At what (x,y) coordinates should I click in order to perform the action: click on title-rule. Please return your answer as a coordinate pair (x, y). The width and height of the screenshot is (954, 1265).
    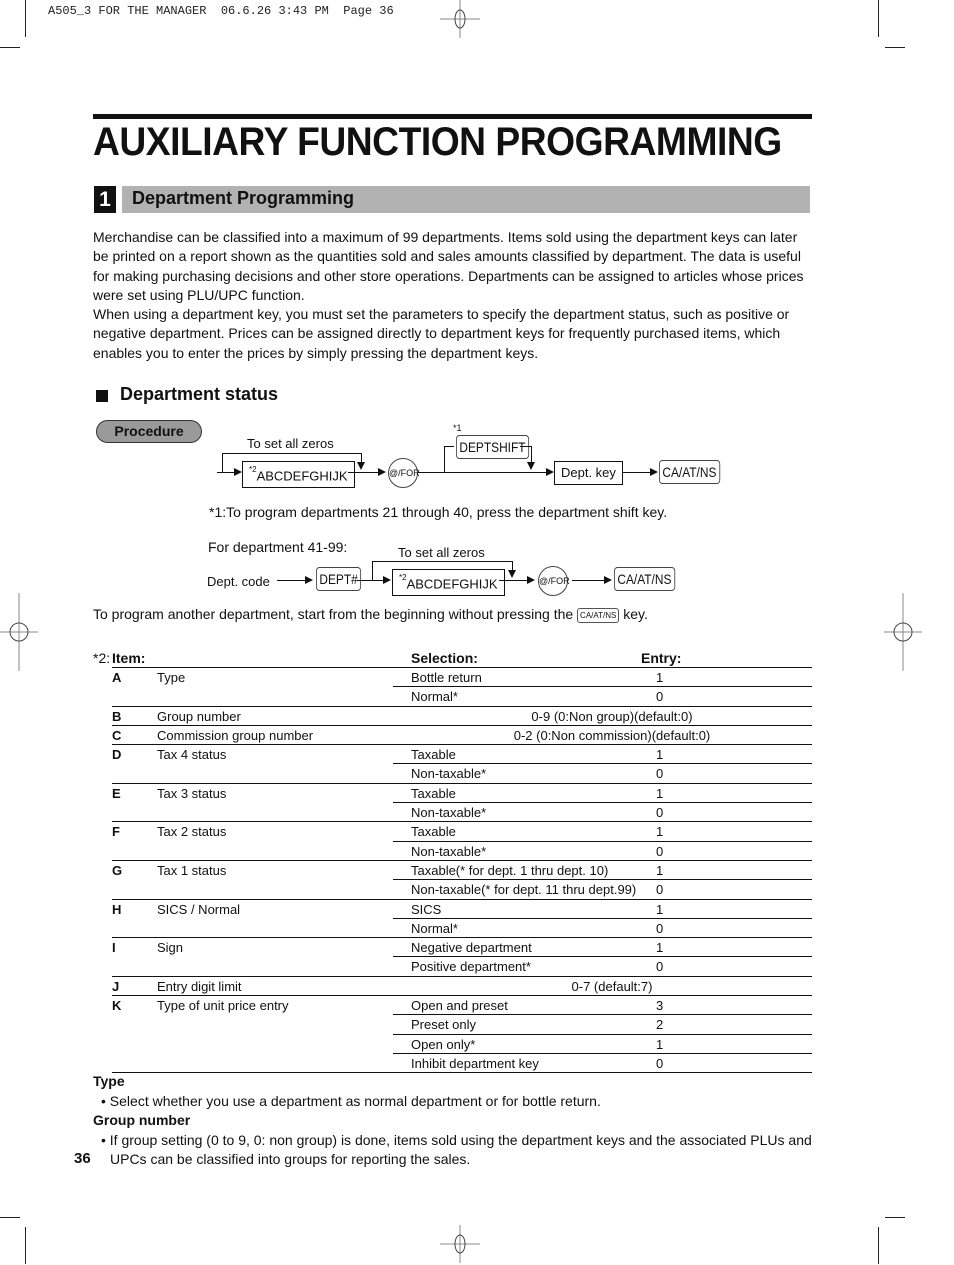
    Looking at the image, I should click on (452, 116).